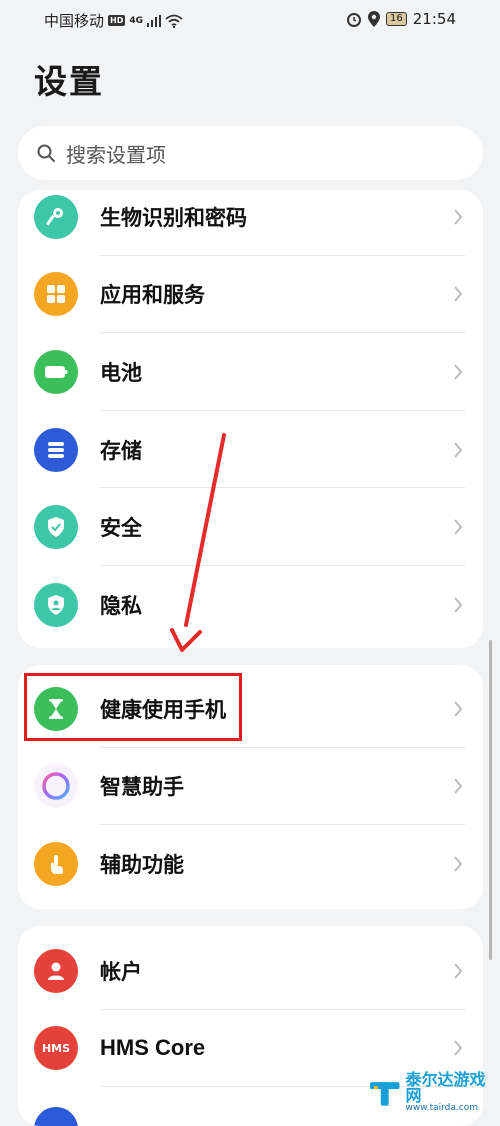 This screenshot has width=500, height=1126. I want to click on watermark-logo-icon, so click(384, 1093).